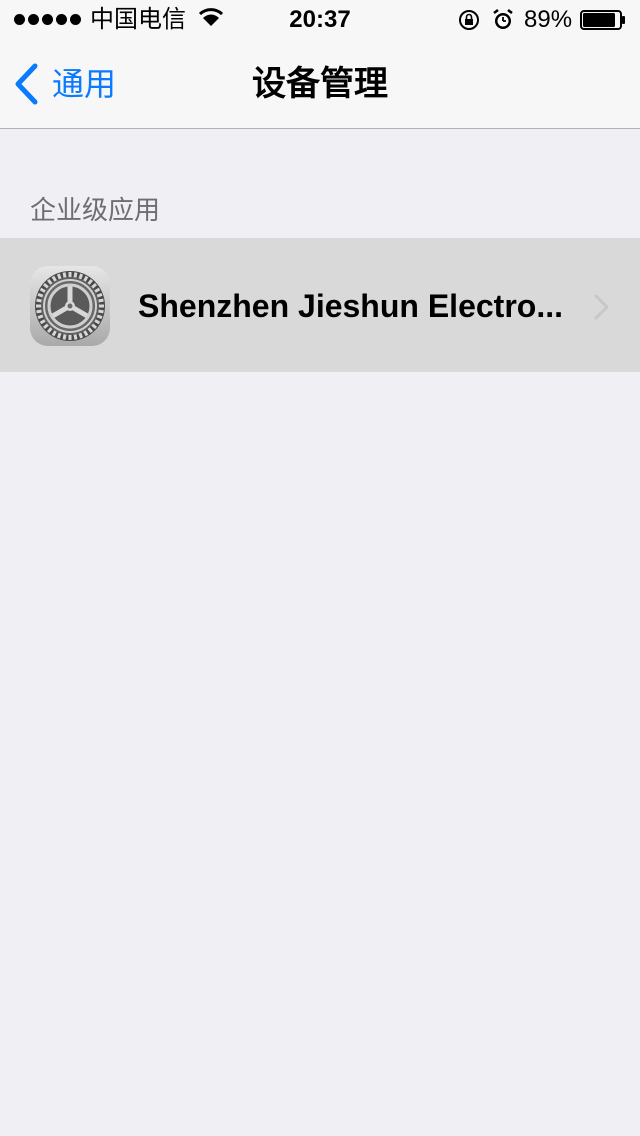 The height and width of the screenshot is (1136, 640). Describe the element at coordinates (469, 20) in the screenshot. I see `rotation-lock-icon` at that location.